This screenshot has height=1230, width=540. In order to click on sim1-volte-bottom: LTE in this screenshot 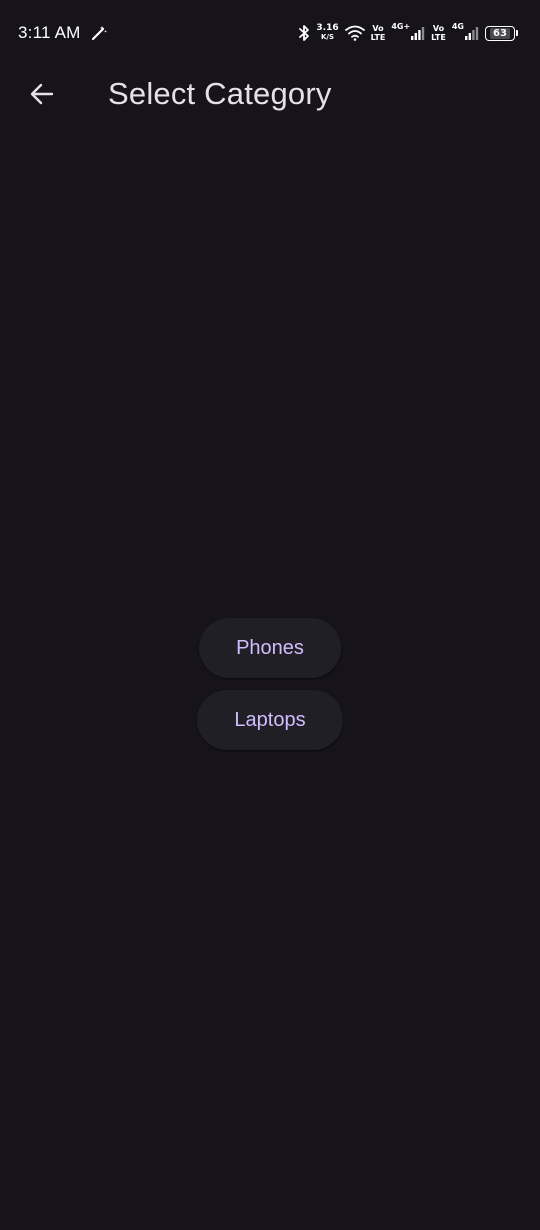, I will do `click(378, 37)`.